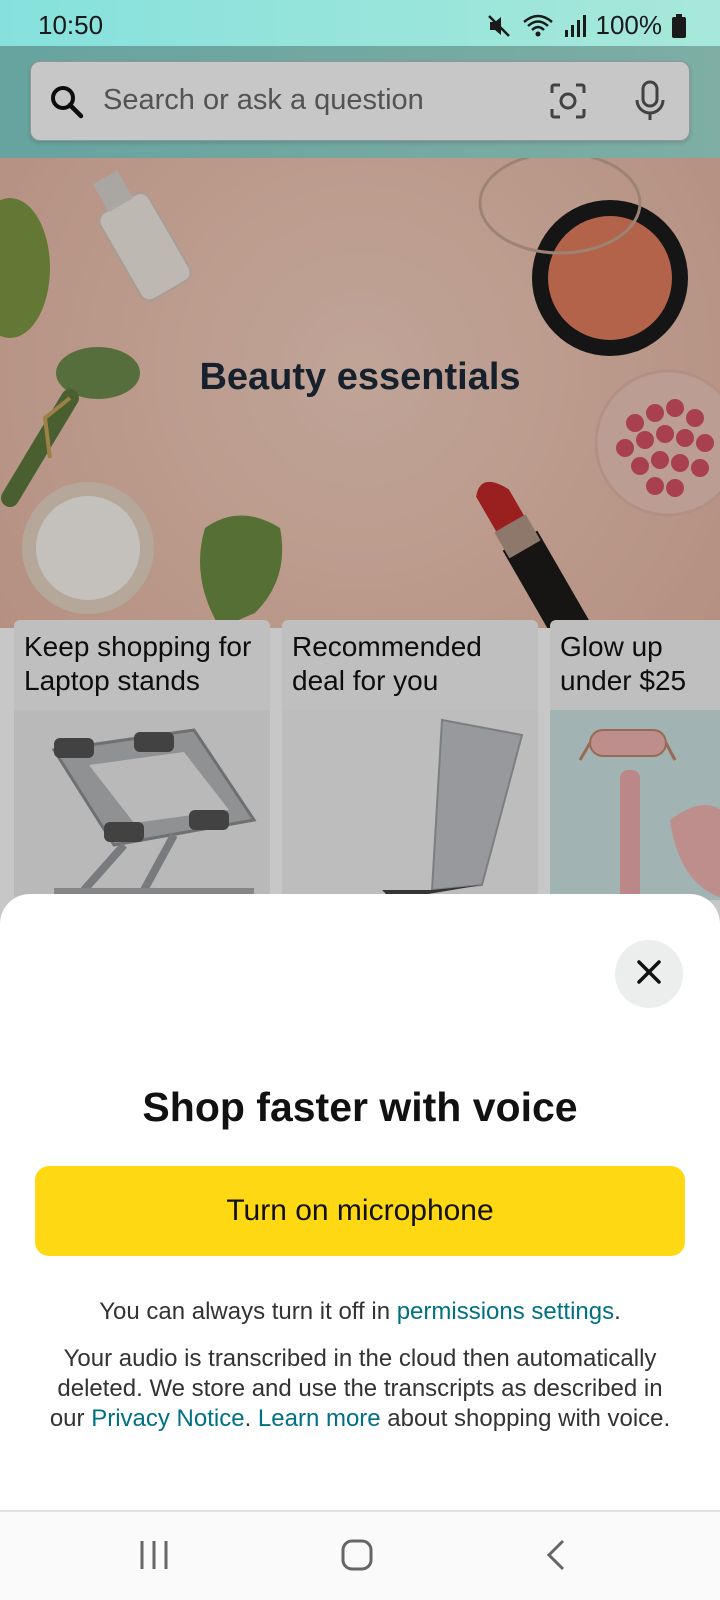 The width and height of the screenshot is (720, 1600). I want to click on signal-icon, so click(575, 26).